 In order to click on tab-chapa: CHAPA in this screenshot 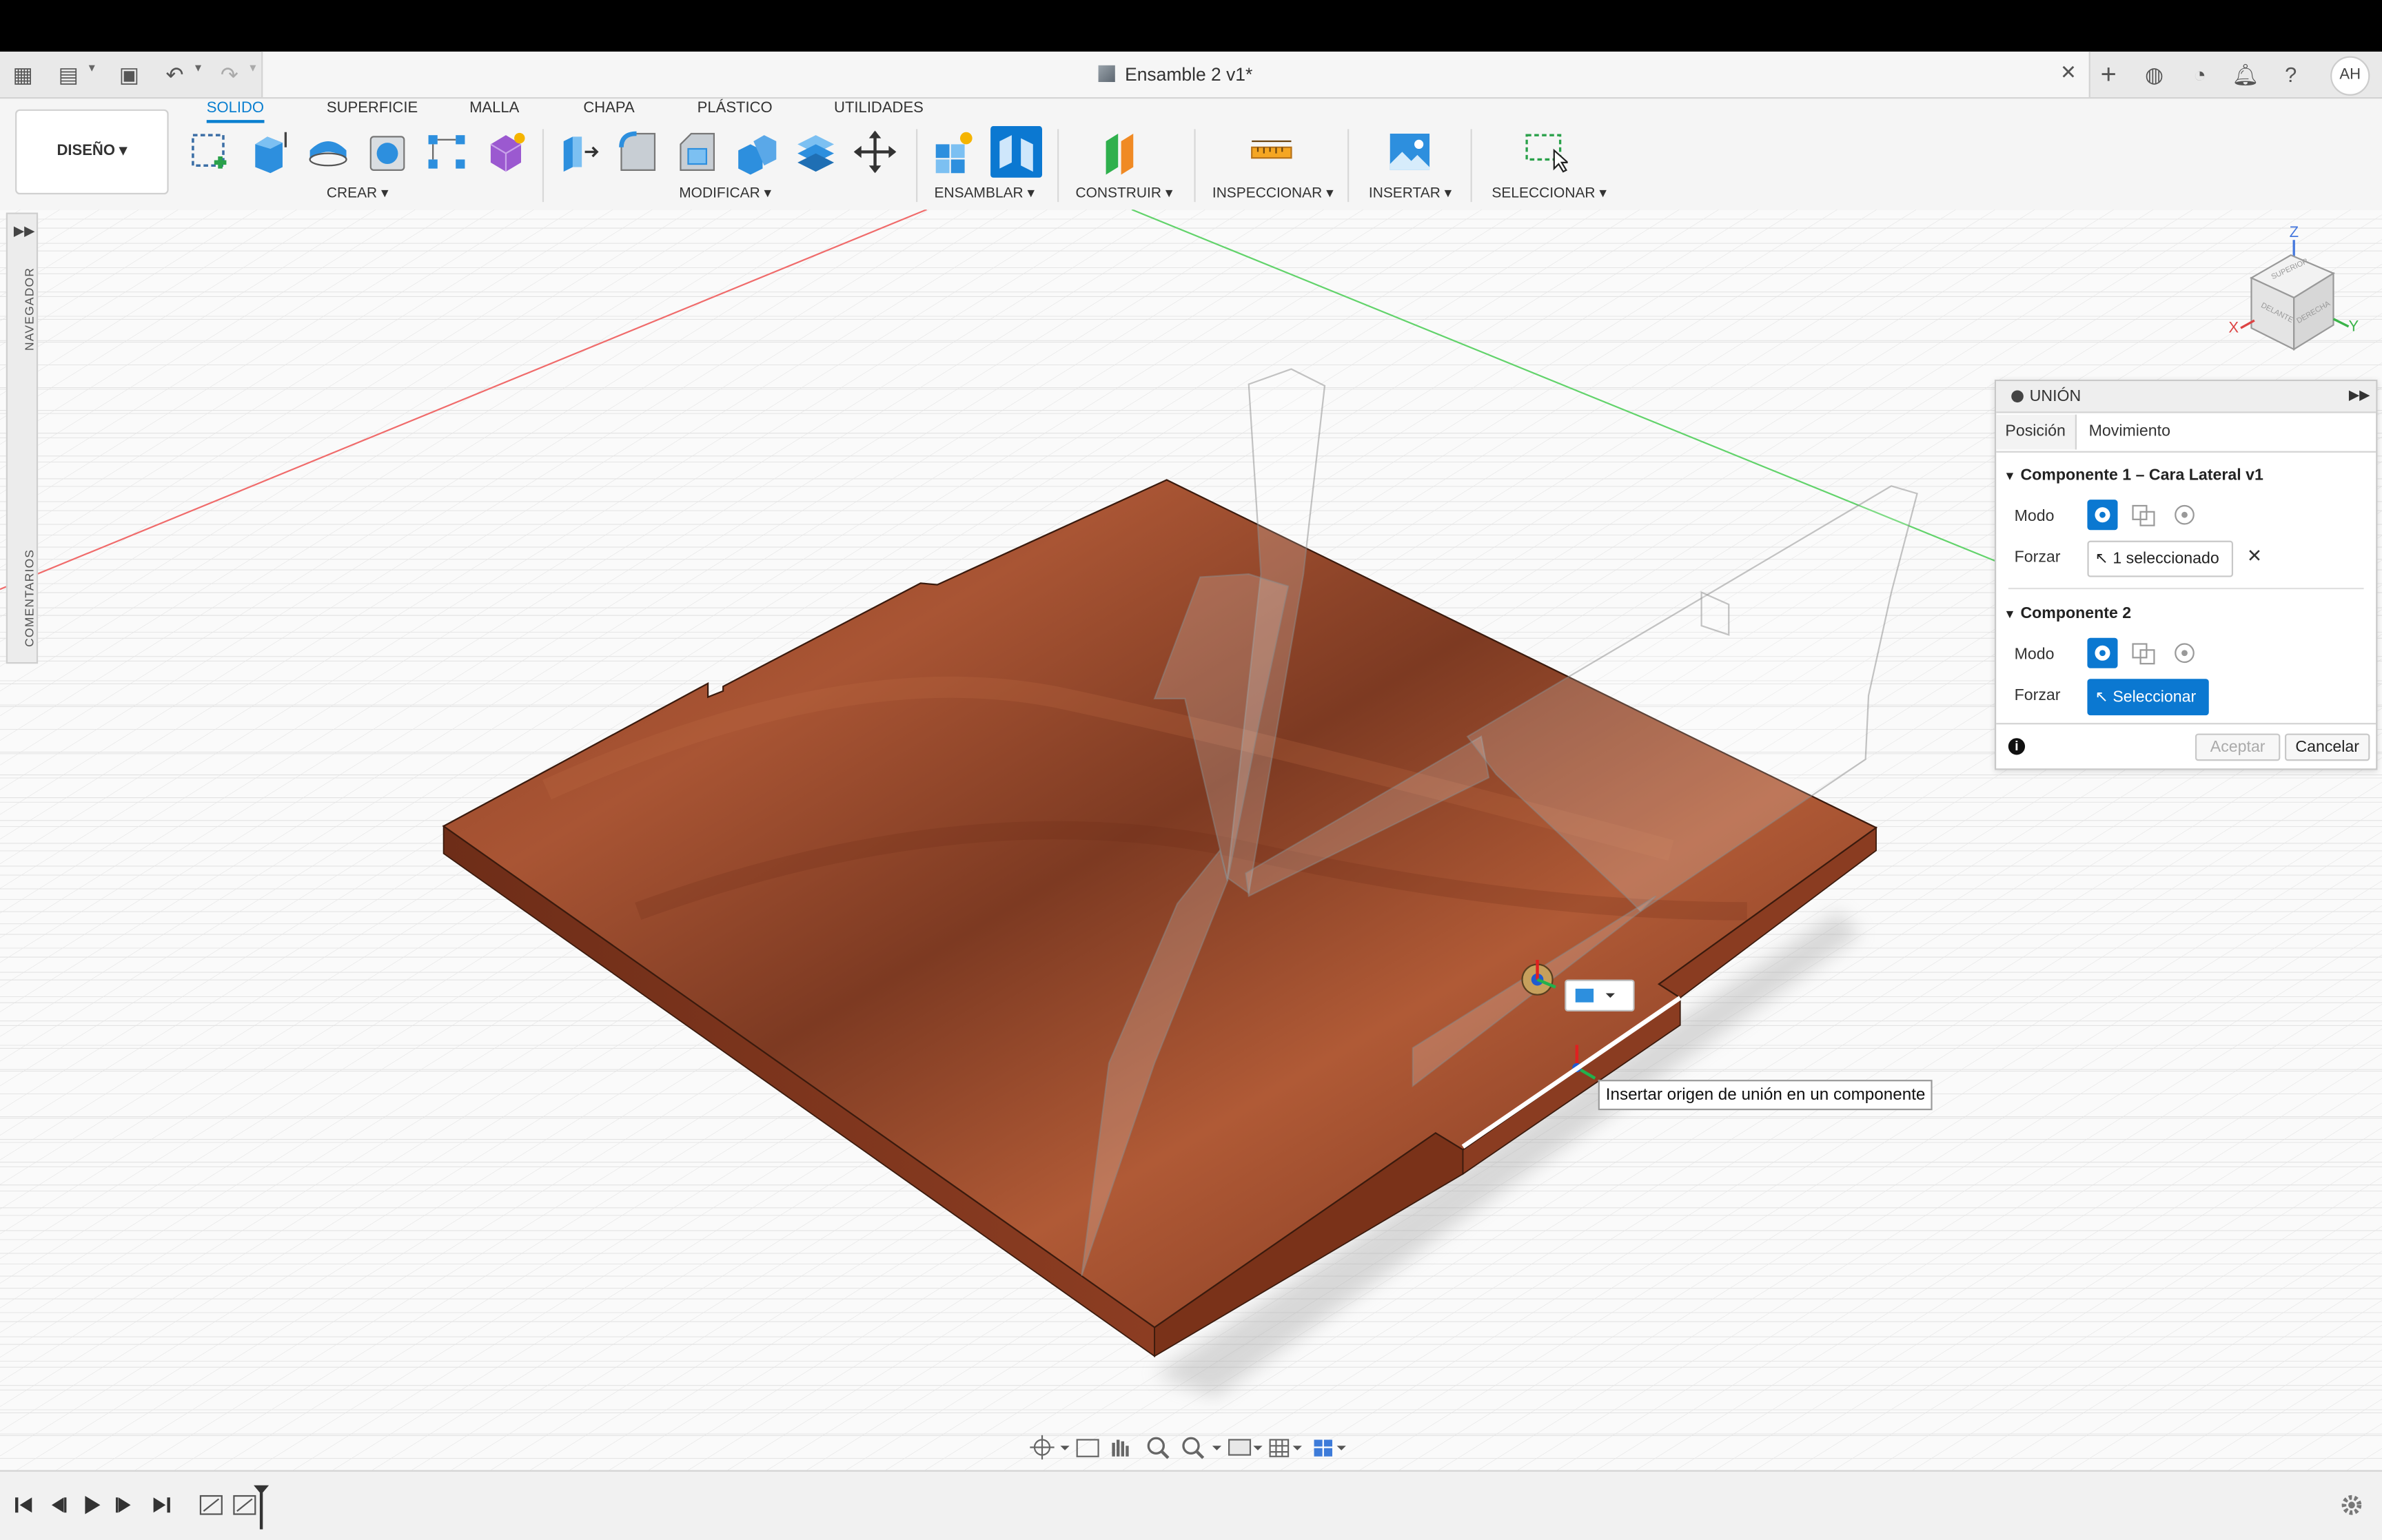, I will do `click(608, 108)`.